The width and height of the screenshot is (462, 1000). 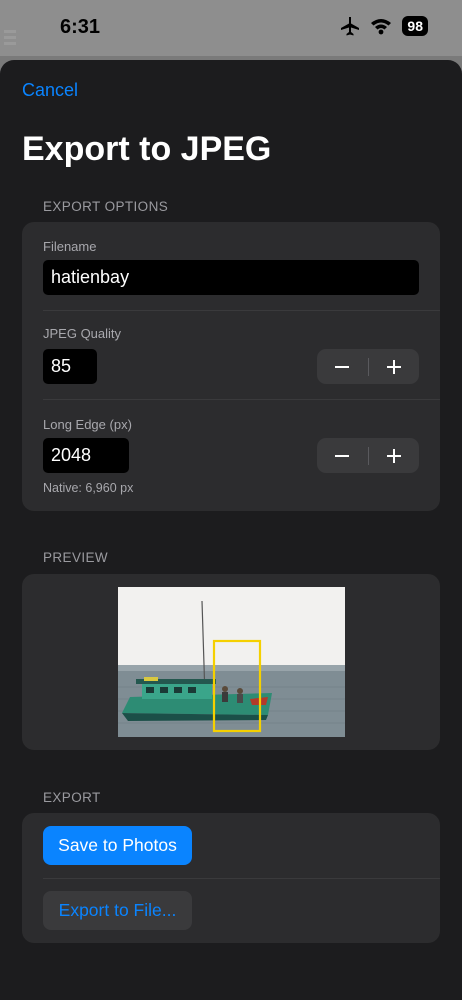 I want to click on filename-label: Filename, so click(x=70, y=246).